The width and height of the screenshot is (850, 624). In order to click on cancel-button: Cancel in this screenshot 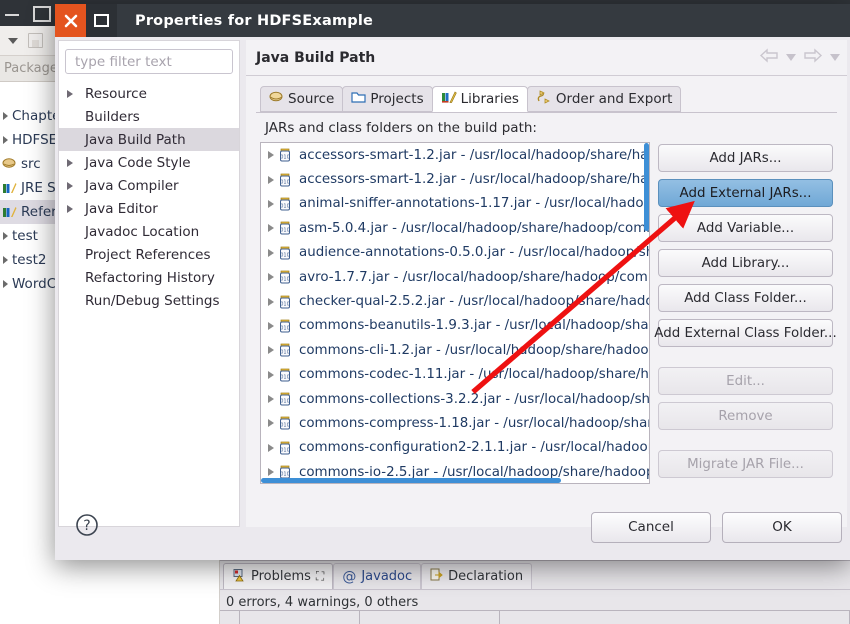, I will do `click(651, 527)`.